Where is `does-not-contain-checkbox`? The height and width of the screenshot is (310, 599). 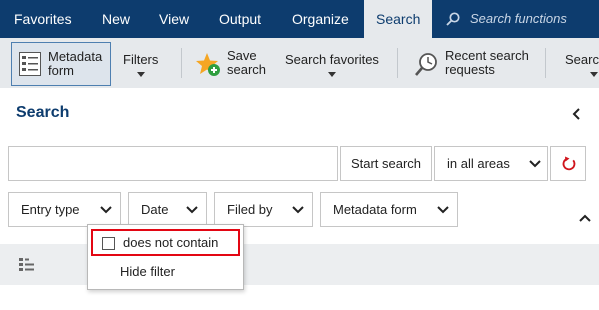 does-not-contain-checkbox is located at coordinates (108, 243).